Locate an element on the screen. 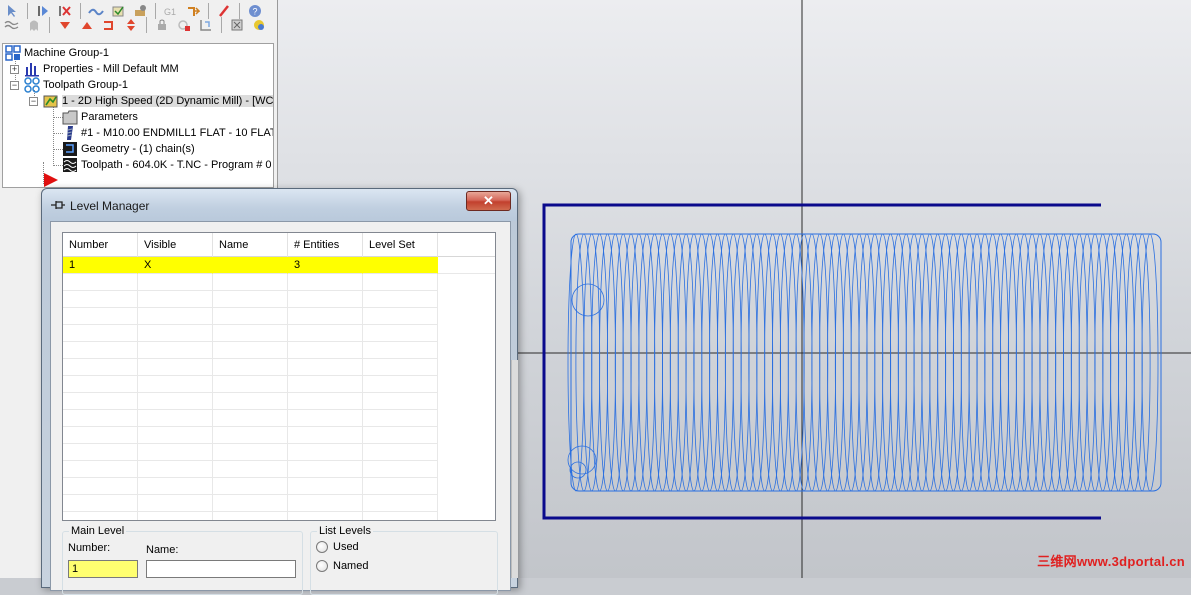 The image size is (1191, 595). insert-arrow-icon is located at coordinates (51, 180).